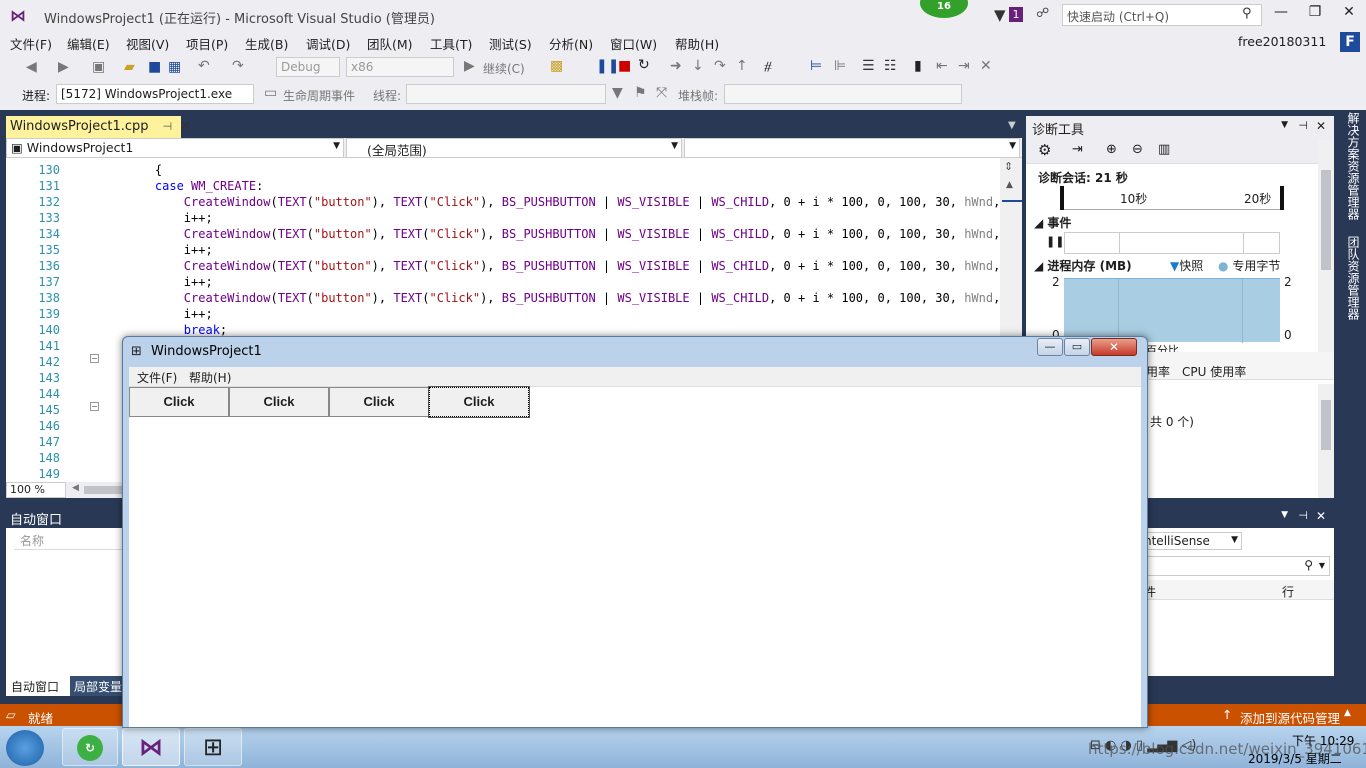  Describe the element at coordinates (1172, 243) in the screenshot. I see `events-track` at that location.